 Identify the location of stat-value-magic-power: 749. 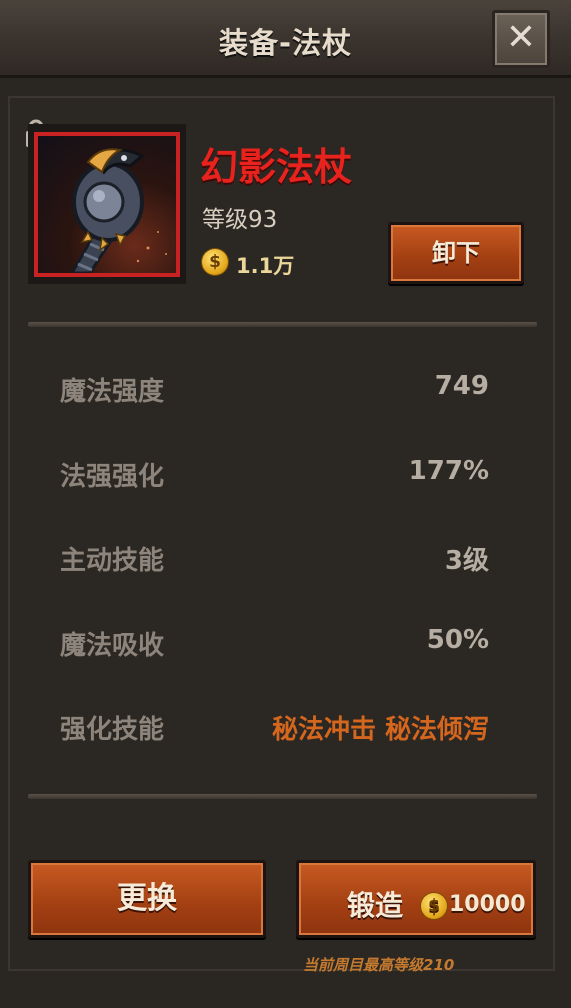
(461, 386).